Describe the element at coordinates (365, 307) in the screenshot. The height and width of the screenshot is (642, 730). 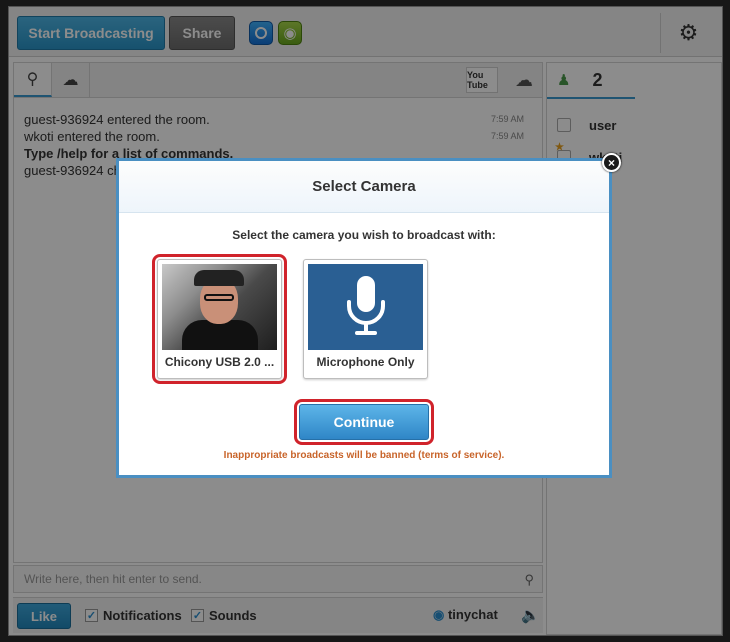
I see `microphone-icon` at that location.